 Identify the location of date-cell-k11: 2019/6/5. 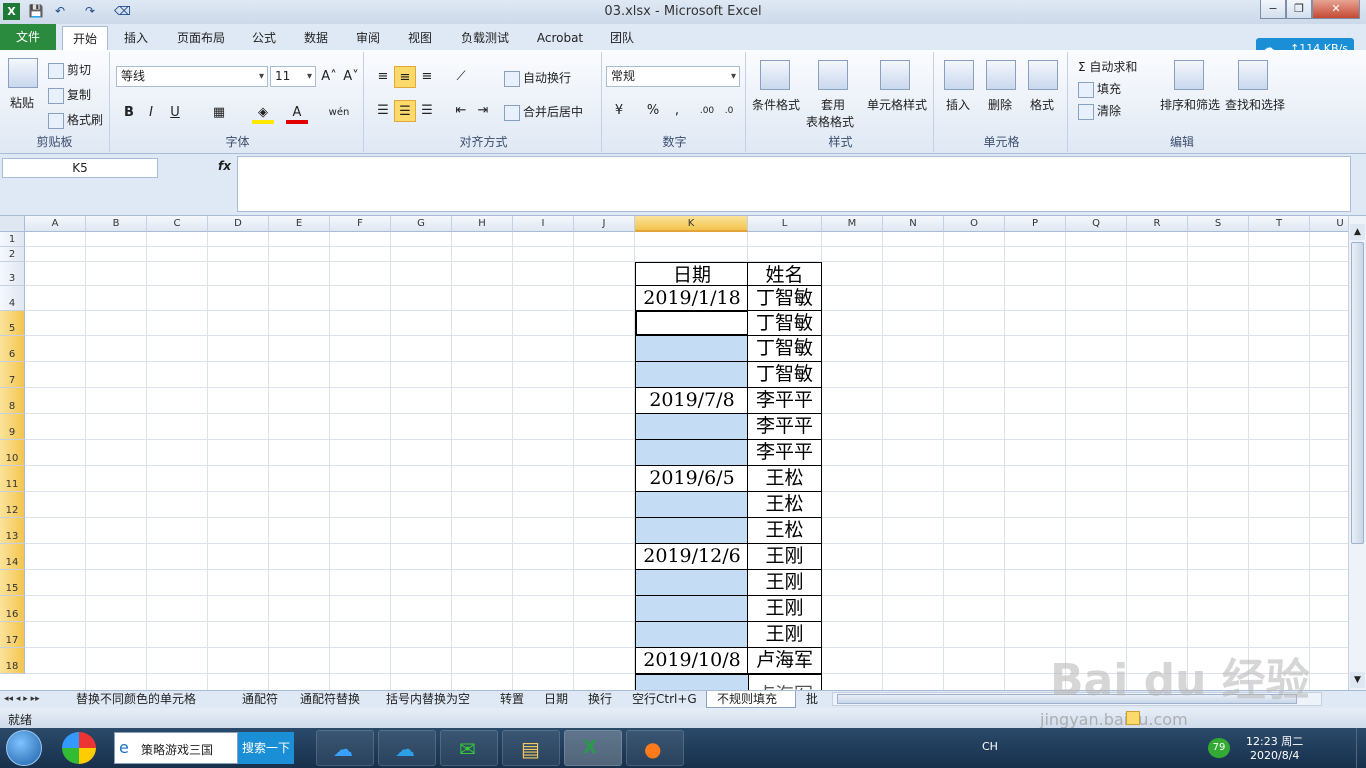
(692, 478).